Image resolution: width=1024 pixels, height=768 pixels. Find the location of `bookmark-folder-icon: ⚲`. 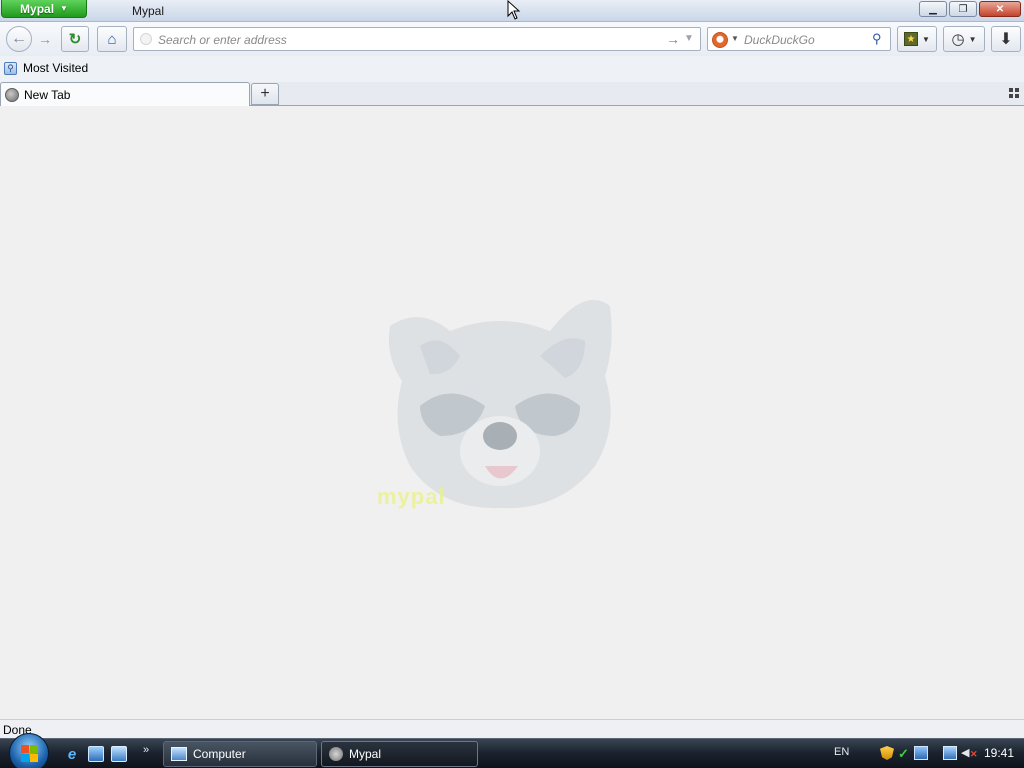

bookmark-folder-icon: ⚲ is located at coordinates (10, 68).